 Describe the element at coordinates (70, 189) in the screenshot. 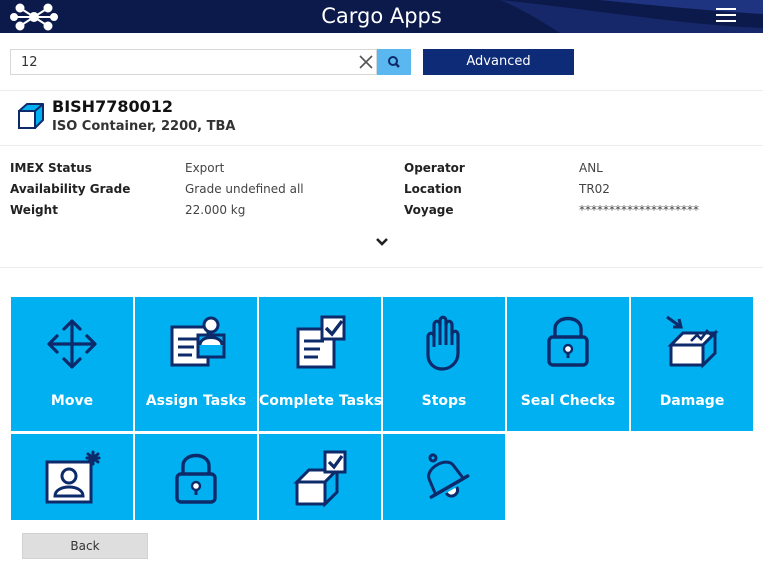

I see `availability-grade-label: Availability Grade` at that location.